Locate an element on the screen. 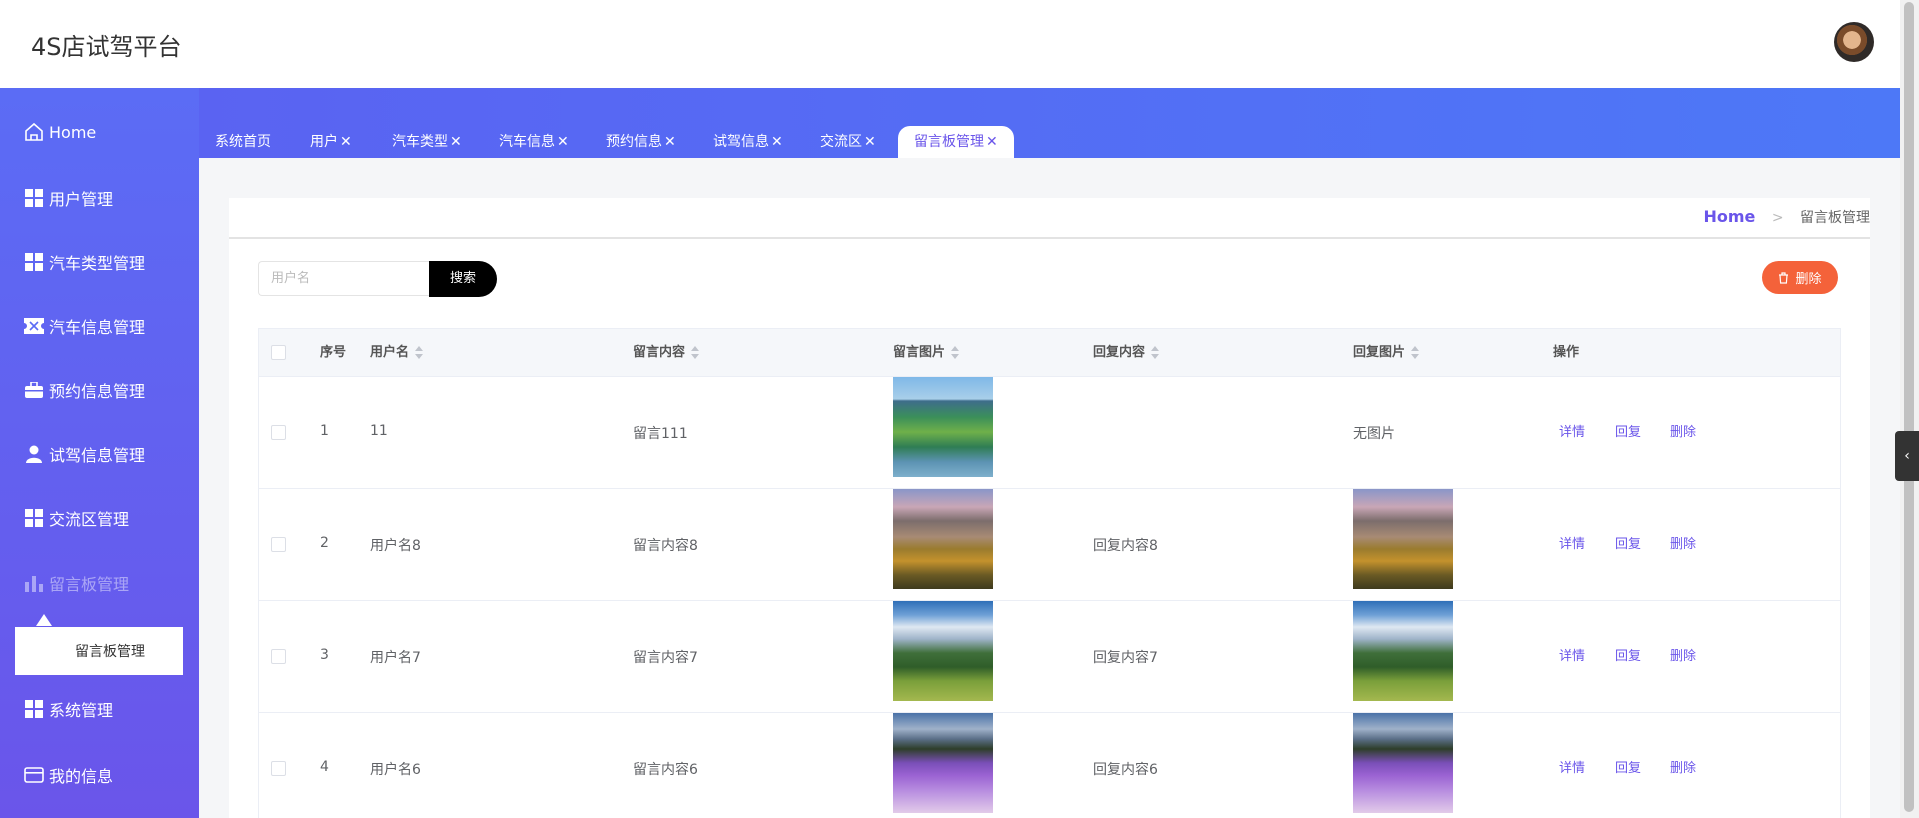 This screenshot has height=818, width=1919. tab-test-drive: 试驾信息 ✕ is located at coordinates (748, 142).